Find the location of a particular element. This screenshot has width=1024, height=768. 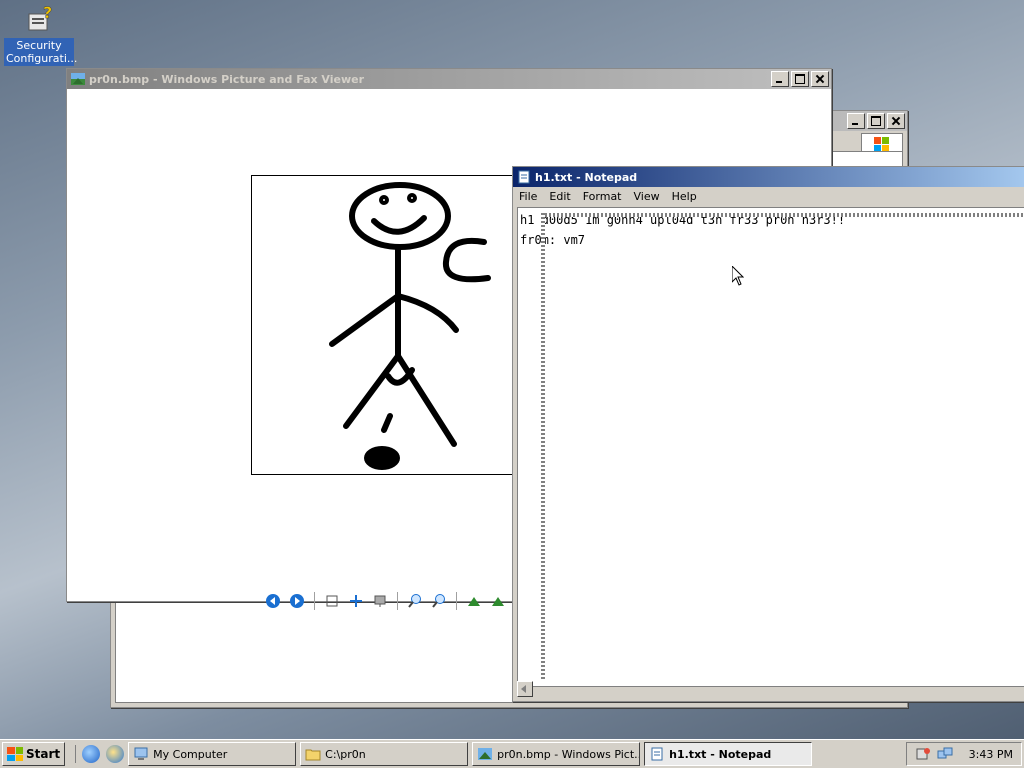

clock: 3:43 PM is located at coordinates (991, 754).